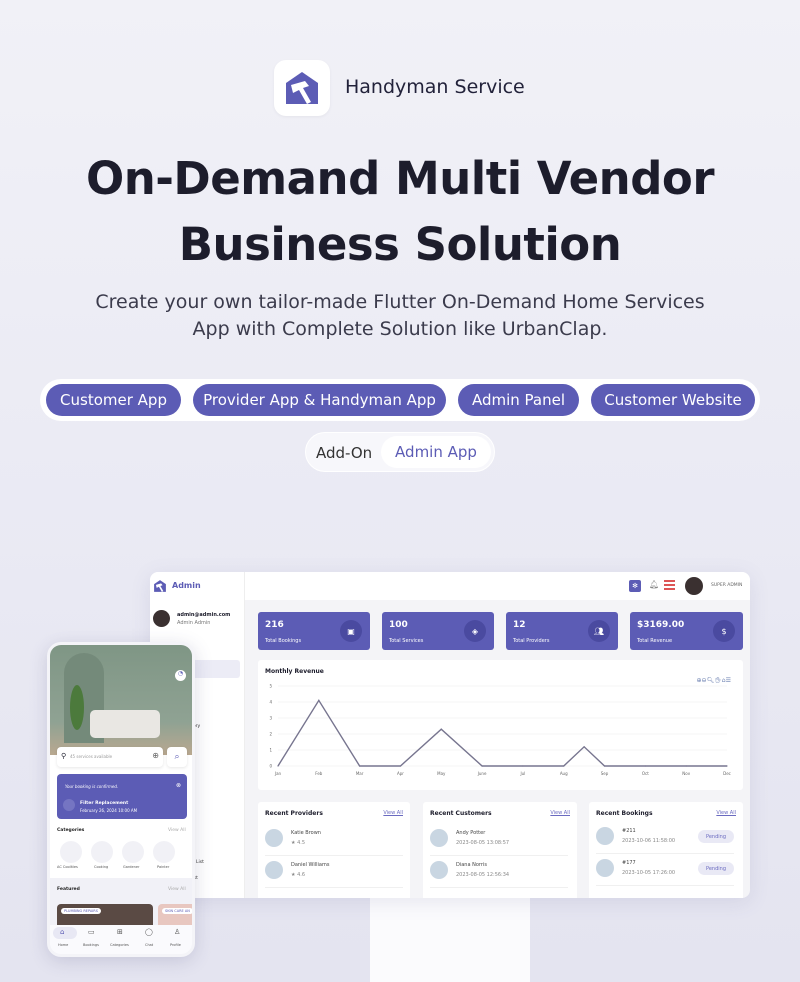  Describe the element at coordinates (119, 945) in the screenshot. I see `nav-categories: Categories` at that location.